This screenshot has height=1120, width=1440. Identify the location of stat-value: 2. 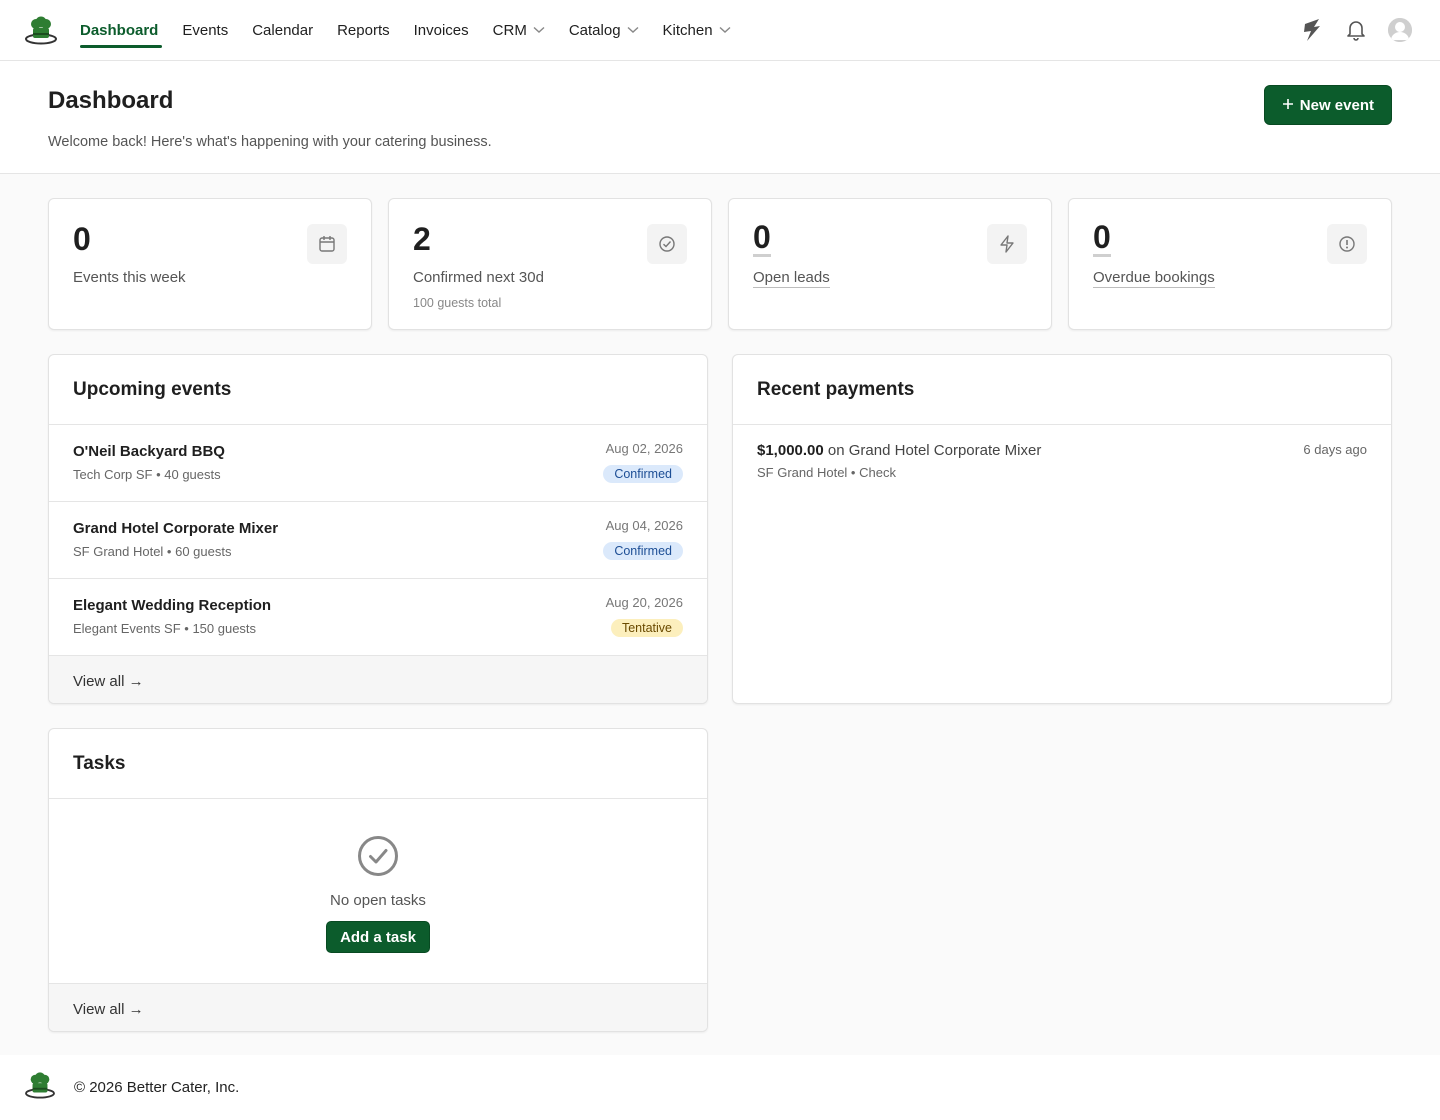
(422, 239).